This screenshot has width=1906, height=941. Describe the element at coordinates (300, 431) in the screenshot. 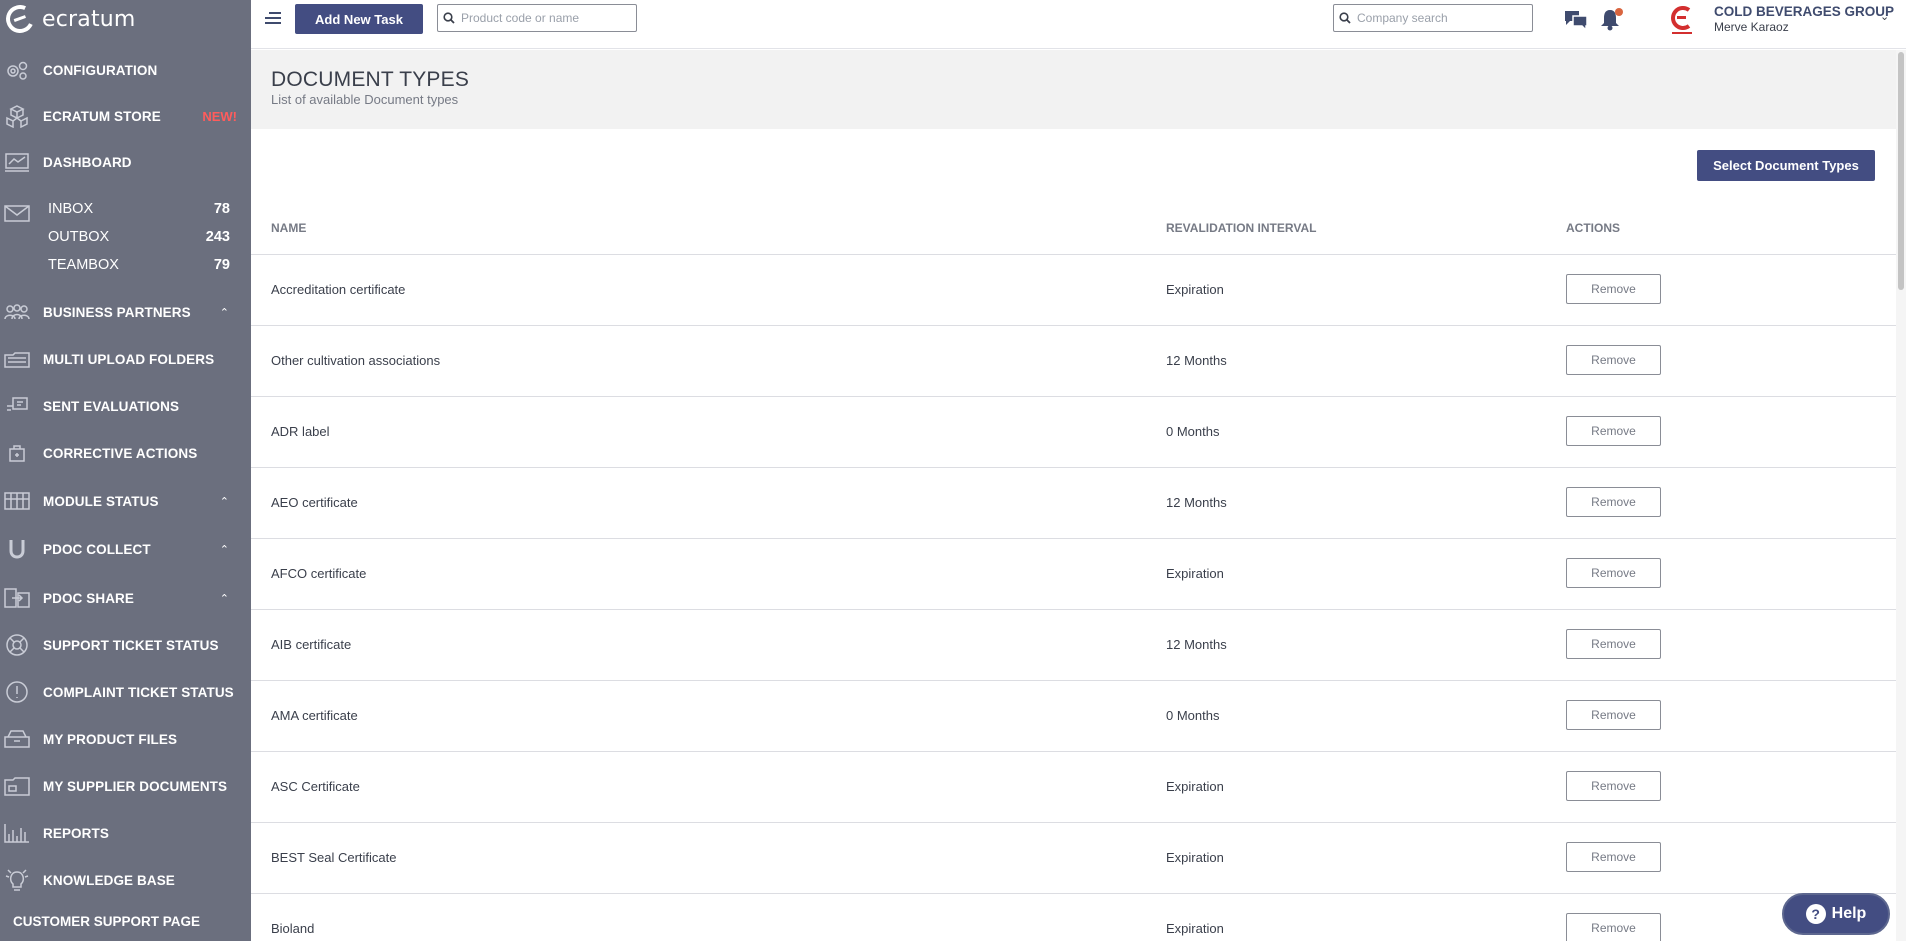

I see `document-type-name: ADR label` at that location.